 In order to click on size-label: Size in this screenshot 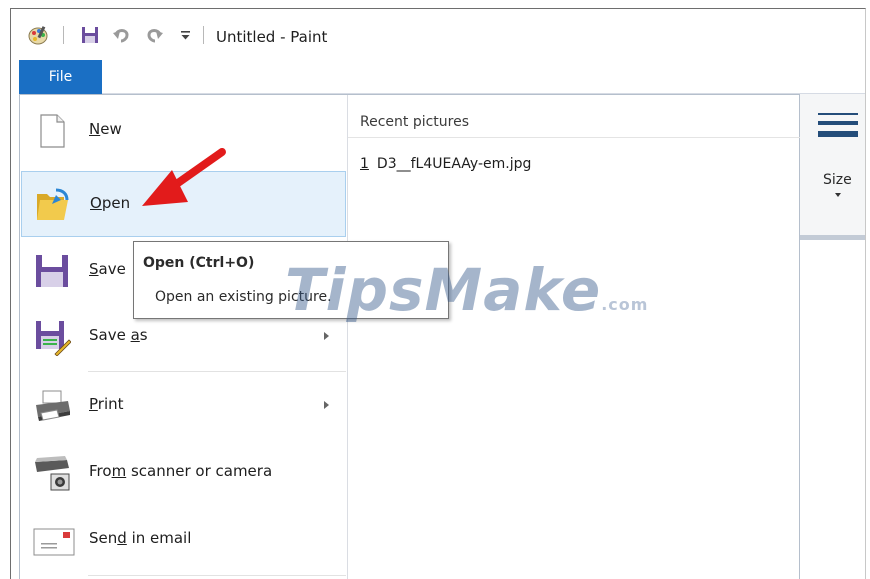, I will do `click(837, 180)`.